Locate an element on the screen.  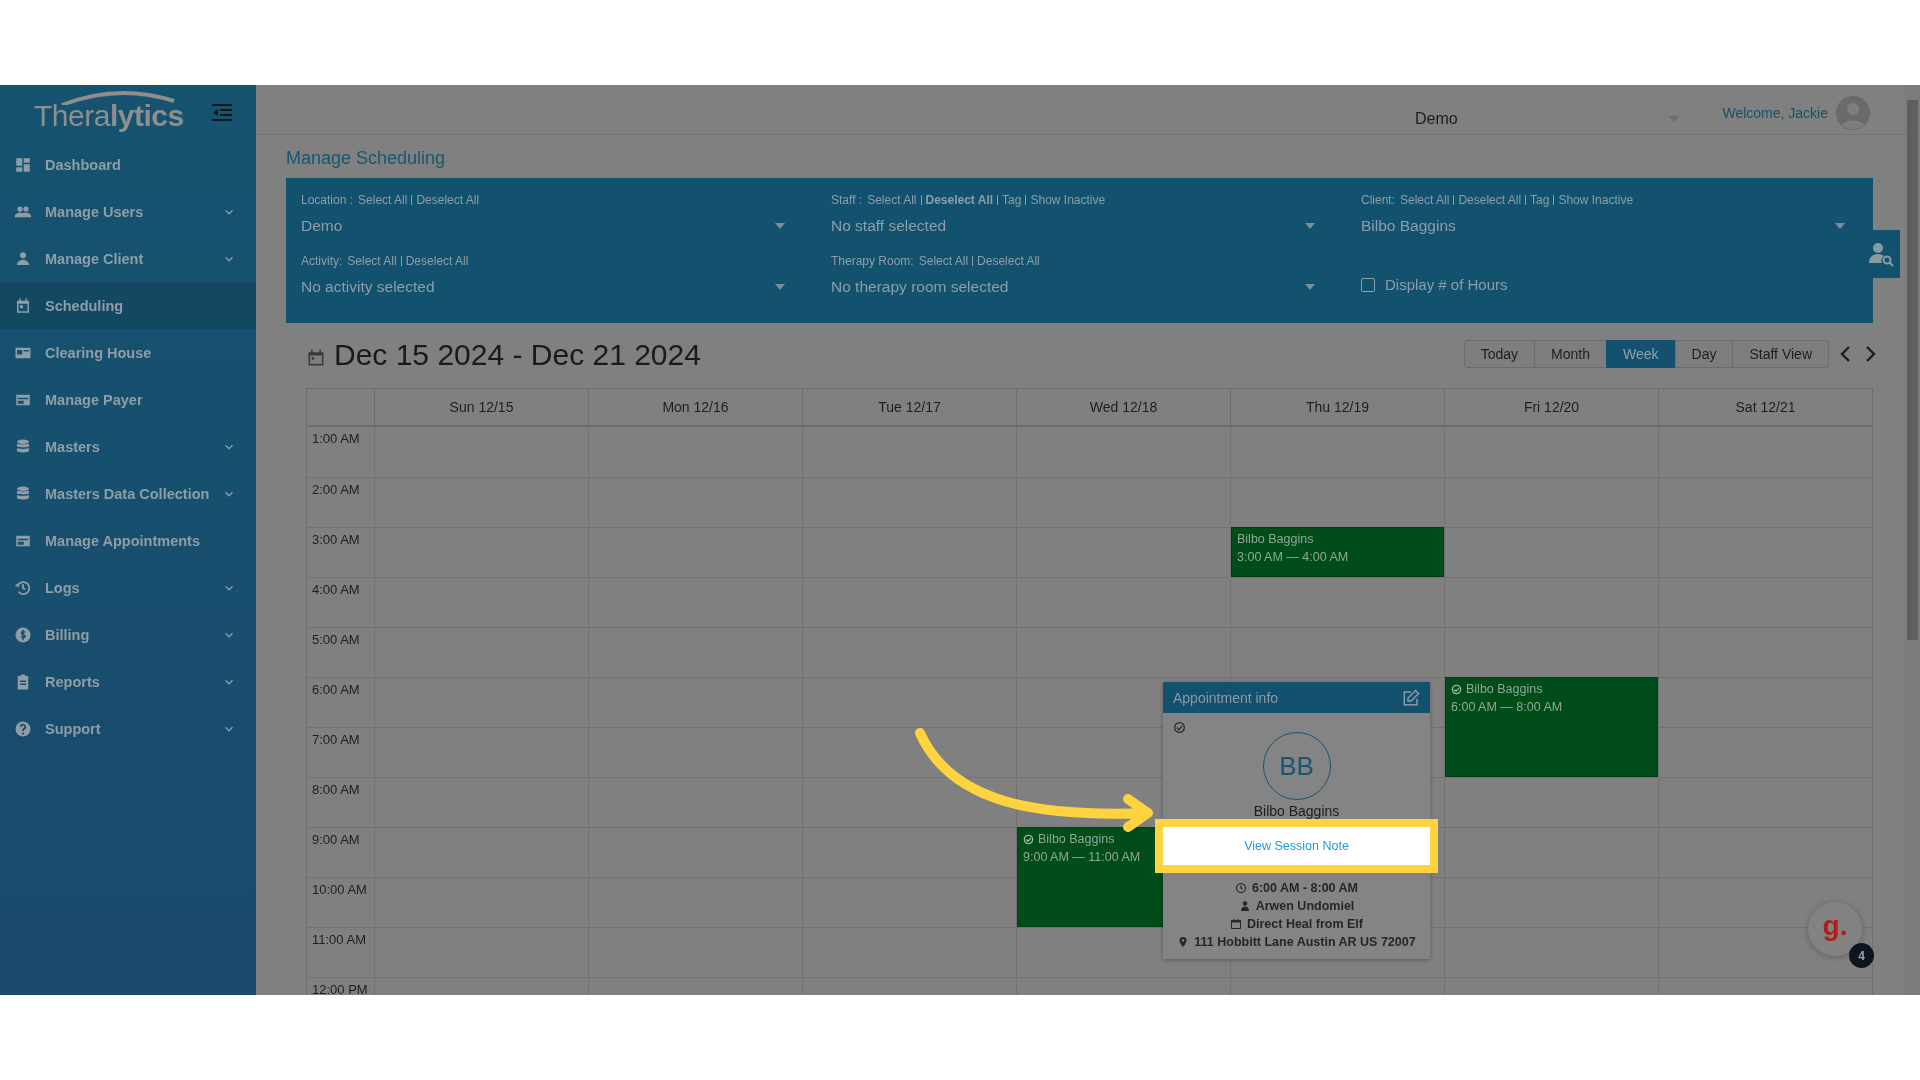
time-label: 7:00 AM is located at coordinates (340, 752).